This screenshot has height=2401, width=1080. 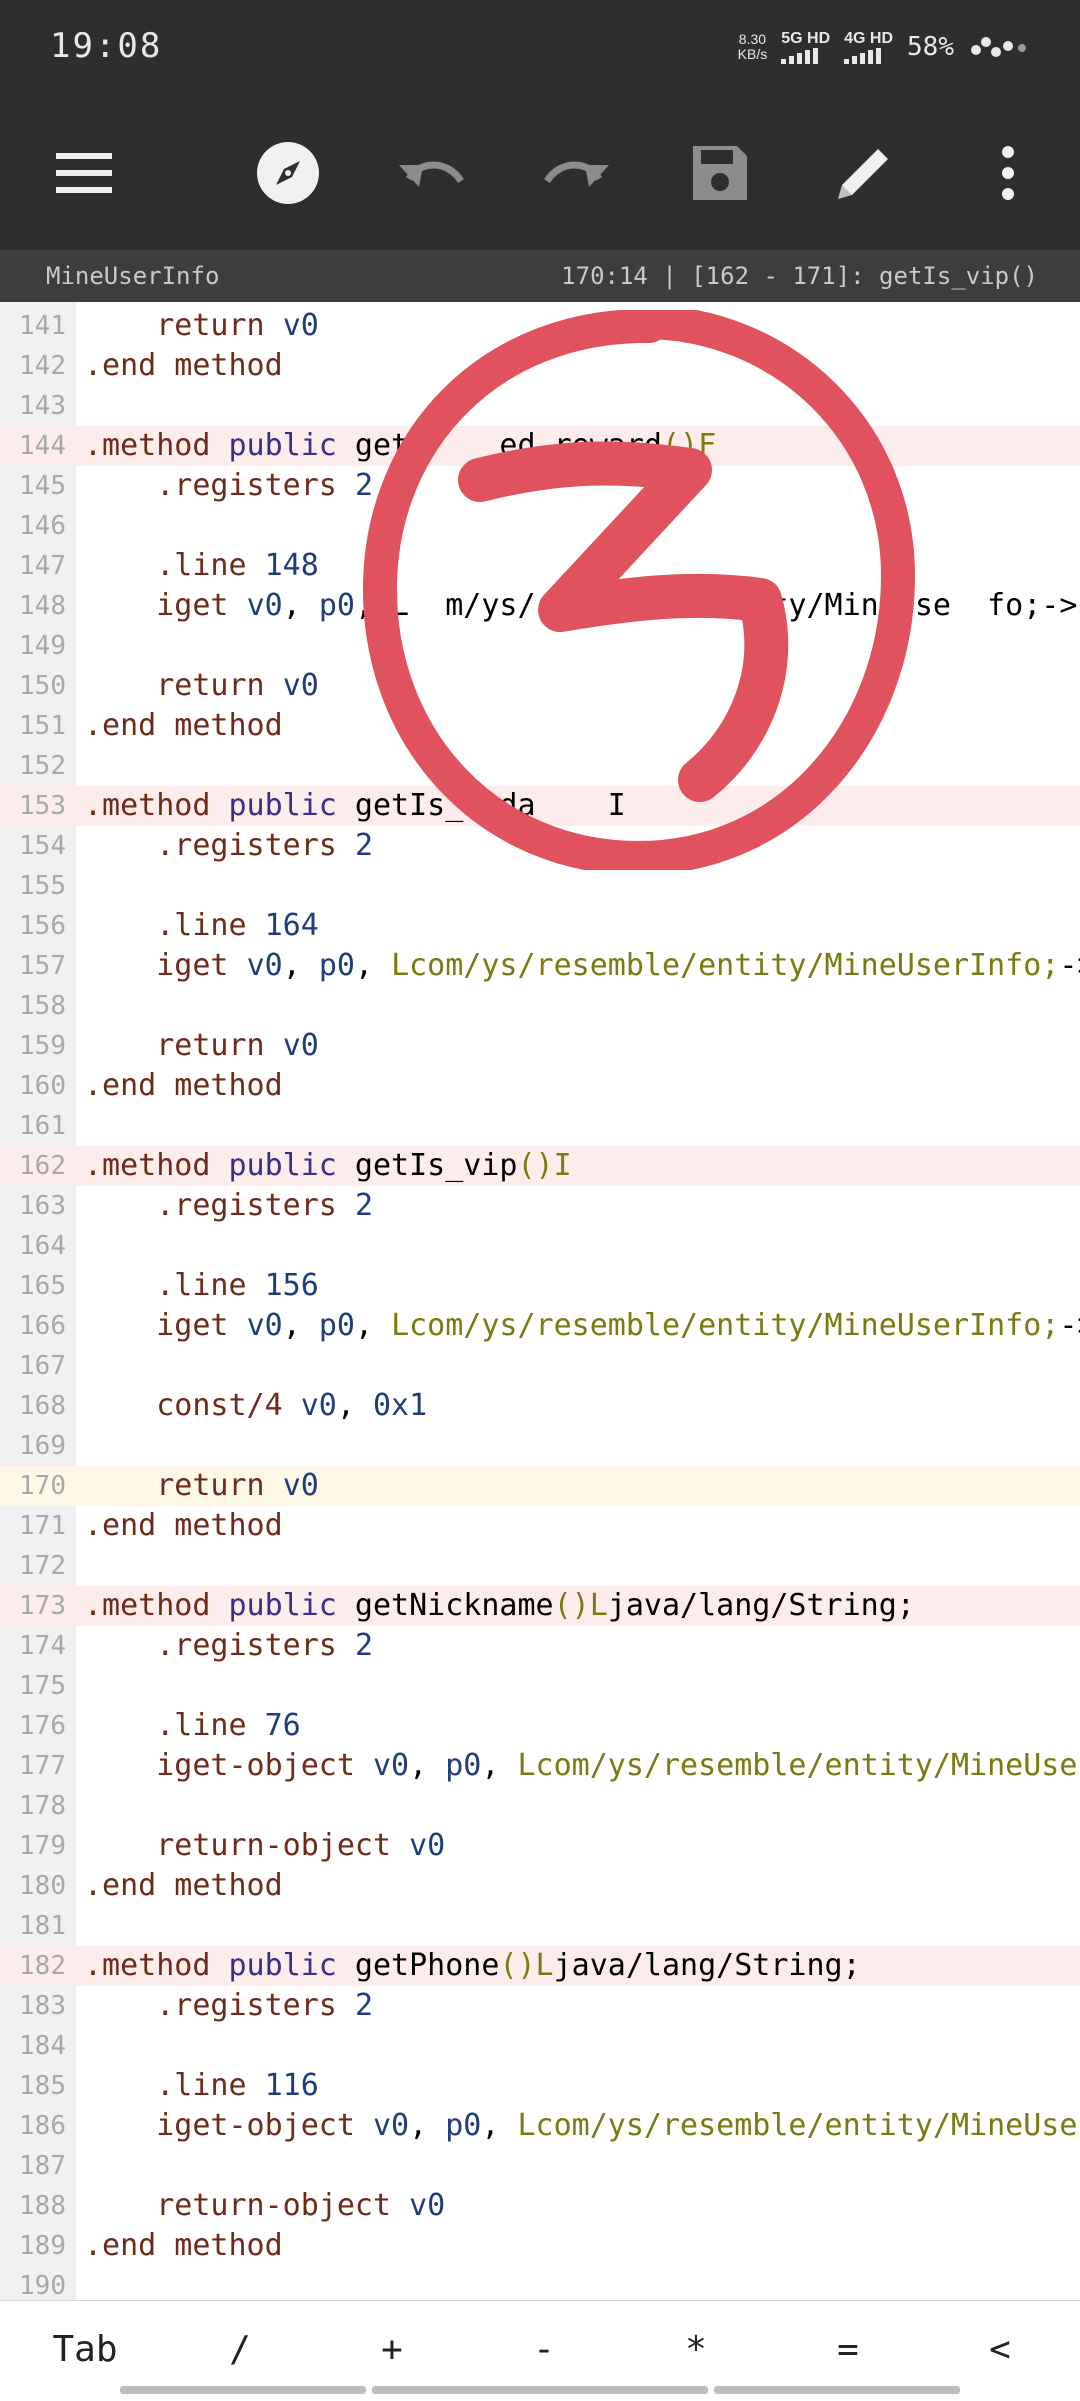 I want to click on code-line: 153 .method public getIs_upda I, so click(x=540, y=806).